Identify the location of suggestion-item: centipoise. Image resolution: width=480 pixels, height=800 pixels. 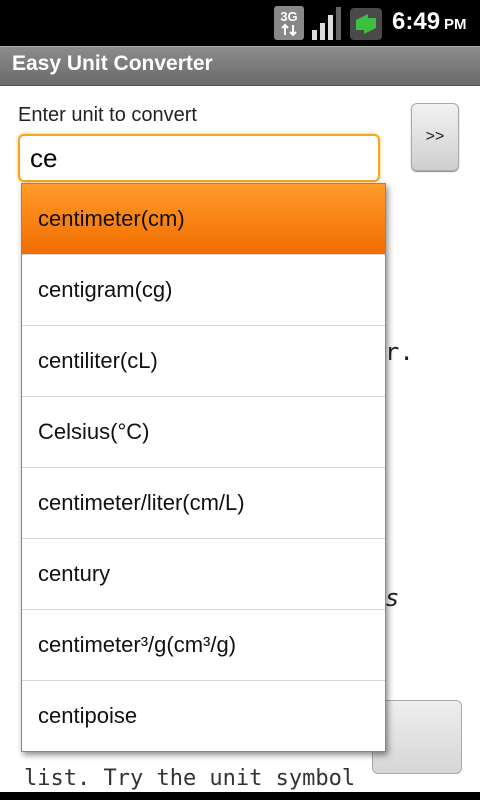
(203, 716).